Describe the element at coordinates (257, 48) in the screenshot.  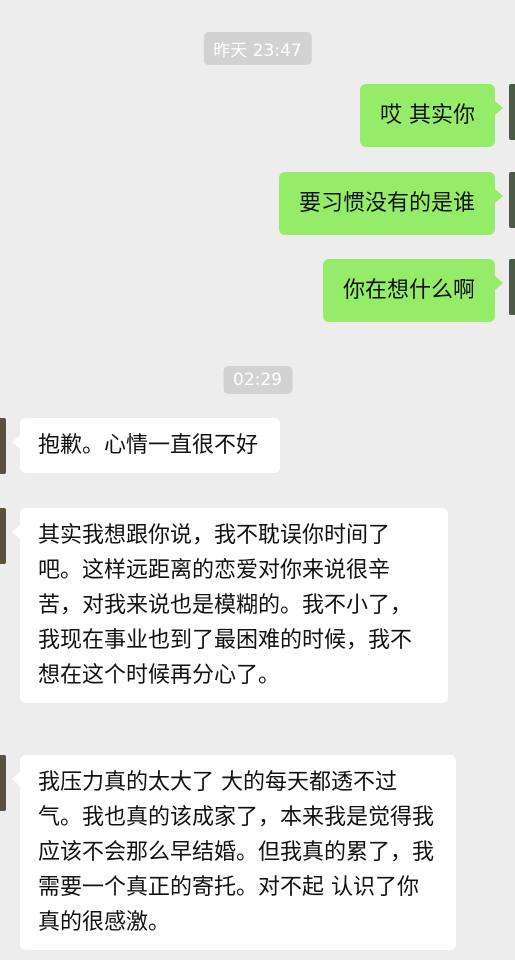
I see `timestamp-1: 昨天 23:47` at that location.